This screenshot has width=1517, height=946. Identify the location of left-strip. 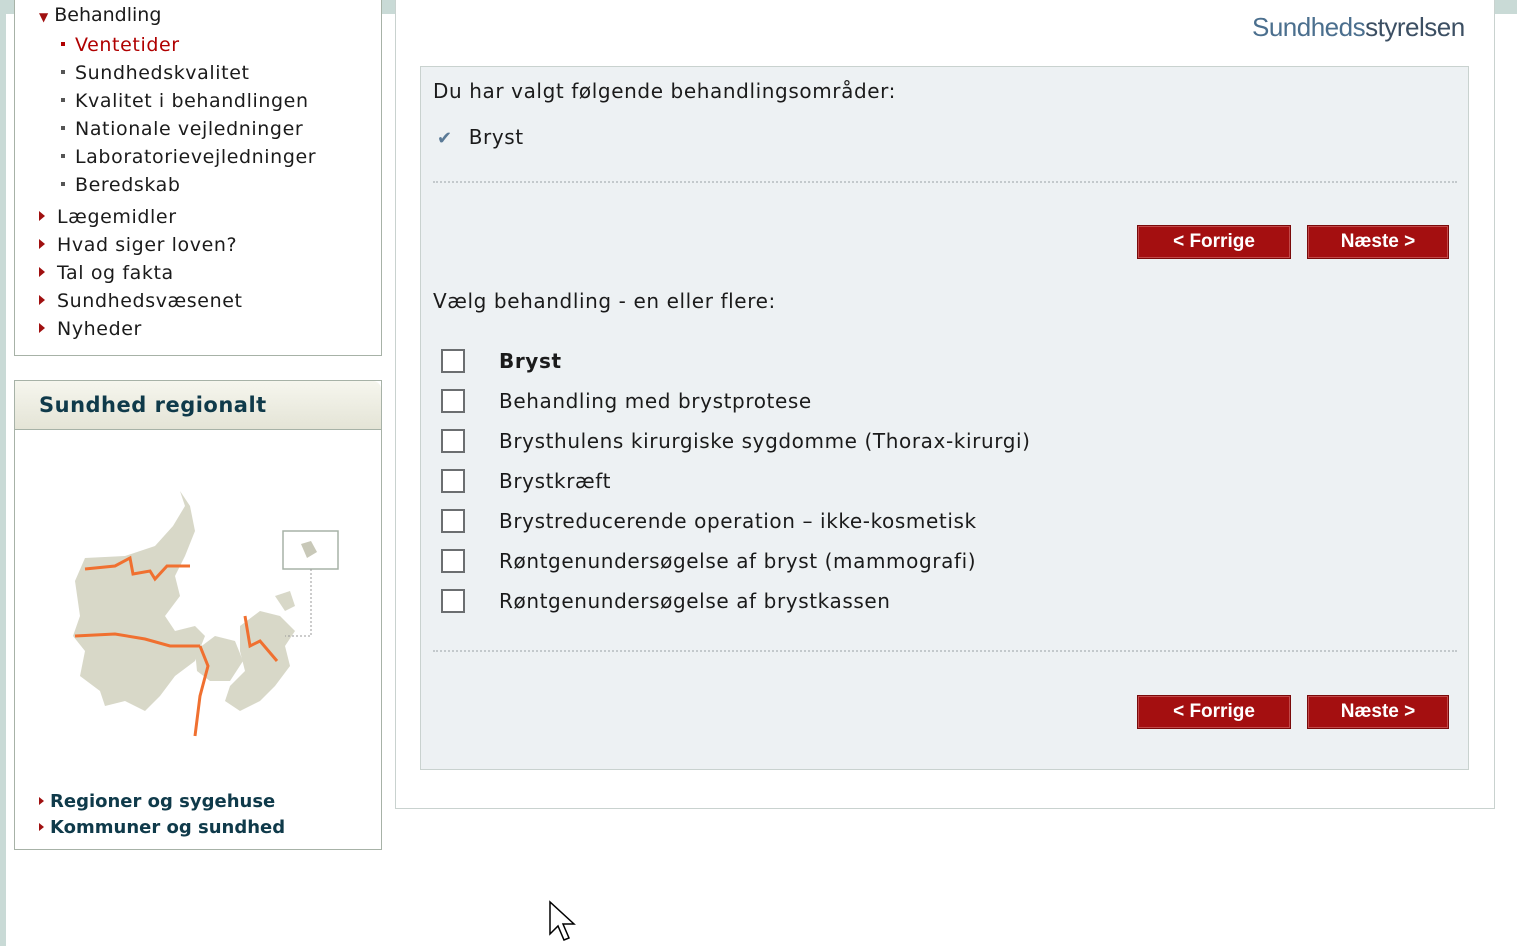
(3, 473).